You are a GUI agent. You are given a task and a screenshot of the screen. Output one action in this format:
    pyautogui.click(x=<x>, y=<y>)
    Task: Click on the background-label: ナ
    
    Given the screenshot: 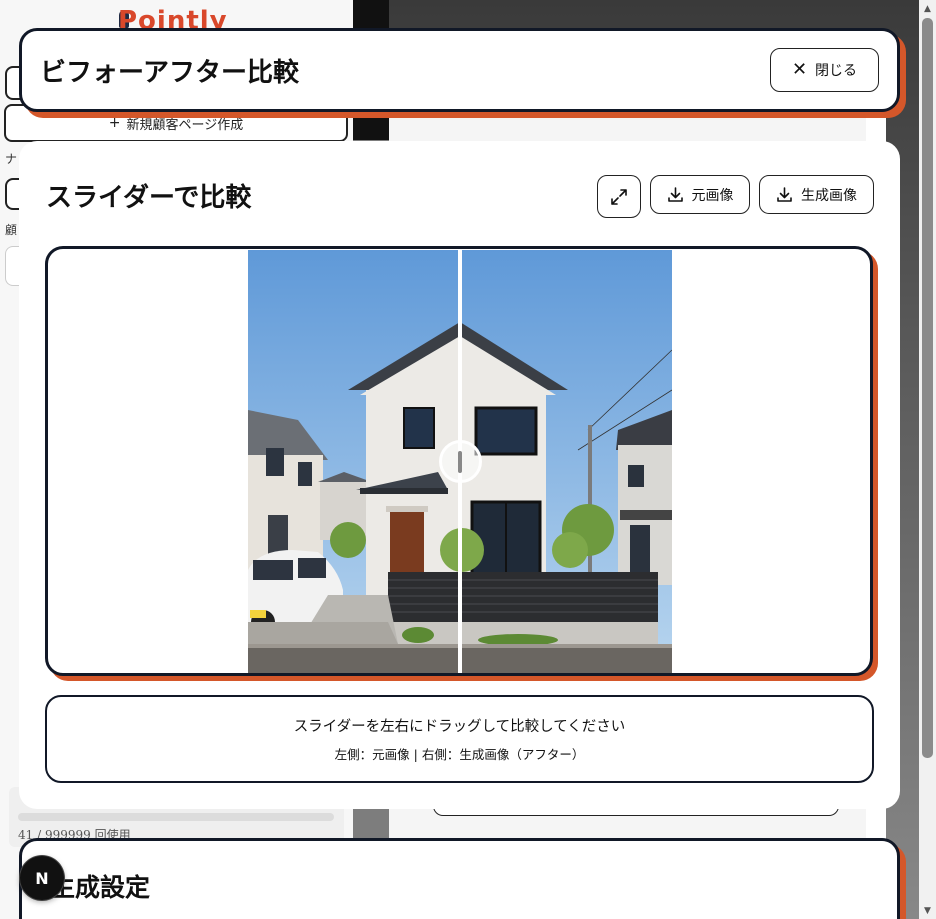 What is the action you would take?
    pyautogui.click(x=11, y=159)
    